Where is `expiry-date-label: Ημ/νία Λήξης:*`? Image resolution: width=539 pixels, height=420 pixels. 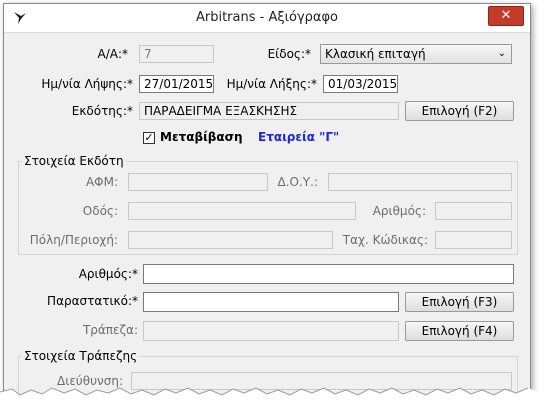
expiry-date-label: Ημ/νία Λήξης:* is located at coordinates (271, 84).